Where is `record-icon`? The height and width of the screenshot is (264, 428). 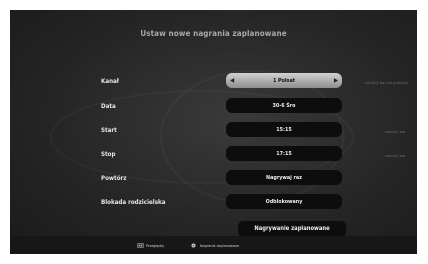
record-icon is located at coordinates (193, 245).